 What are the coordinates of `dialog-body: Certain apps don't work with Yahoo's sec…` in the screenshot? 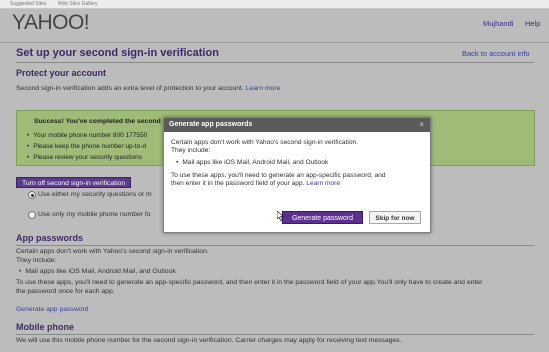 It's located at (278, 163).